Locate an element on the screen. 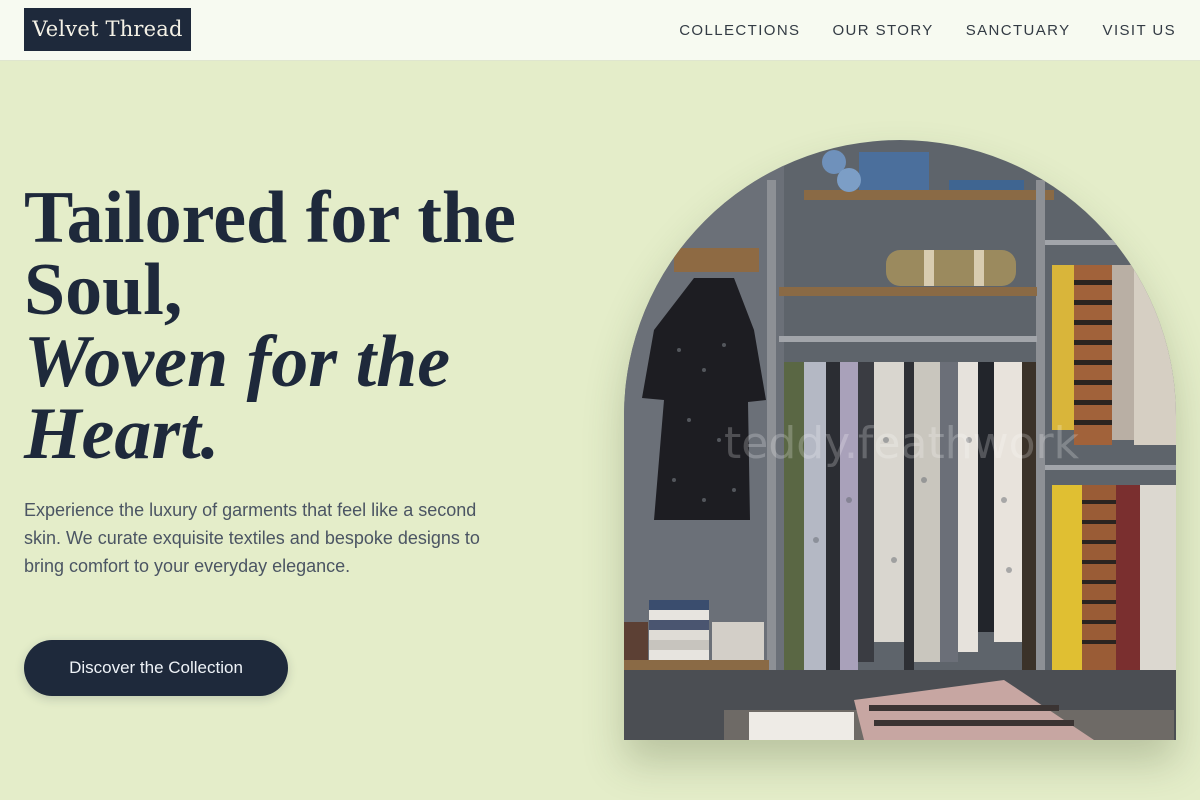 The height and width of the screenshot is (800, 1200). headline-italic-line-1: Woven for the is located at coordinates (237, 362).